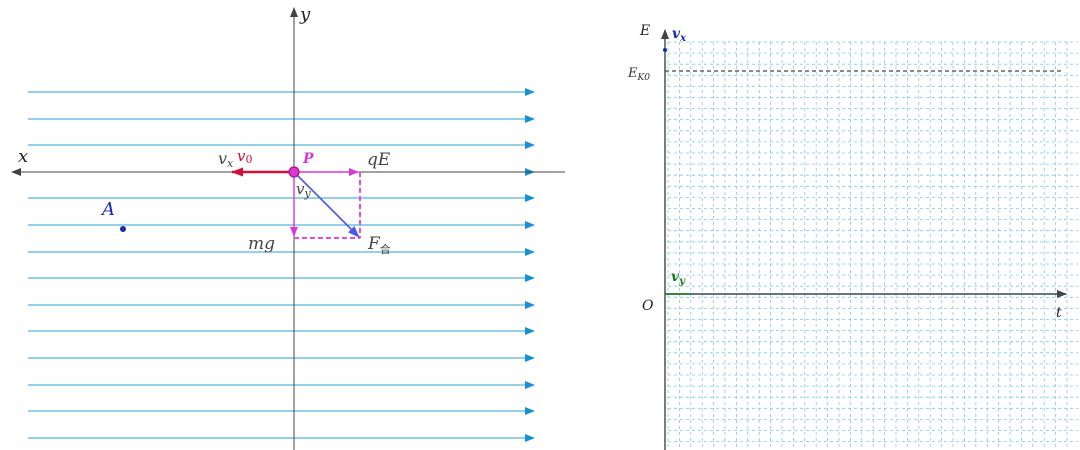 This screenshot has width=1080, height=450. What do you see at coordinates (665, 50) in the screenshot?
I see `vx-marker` at bounding box center [665, 50].